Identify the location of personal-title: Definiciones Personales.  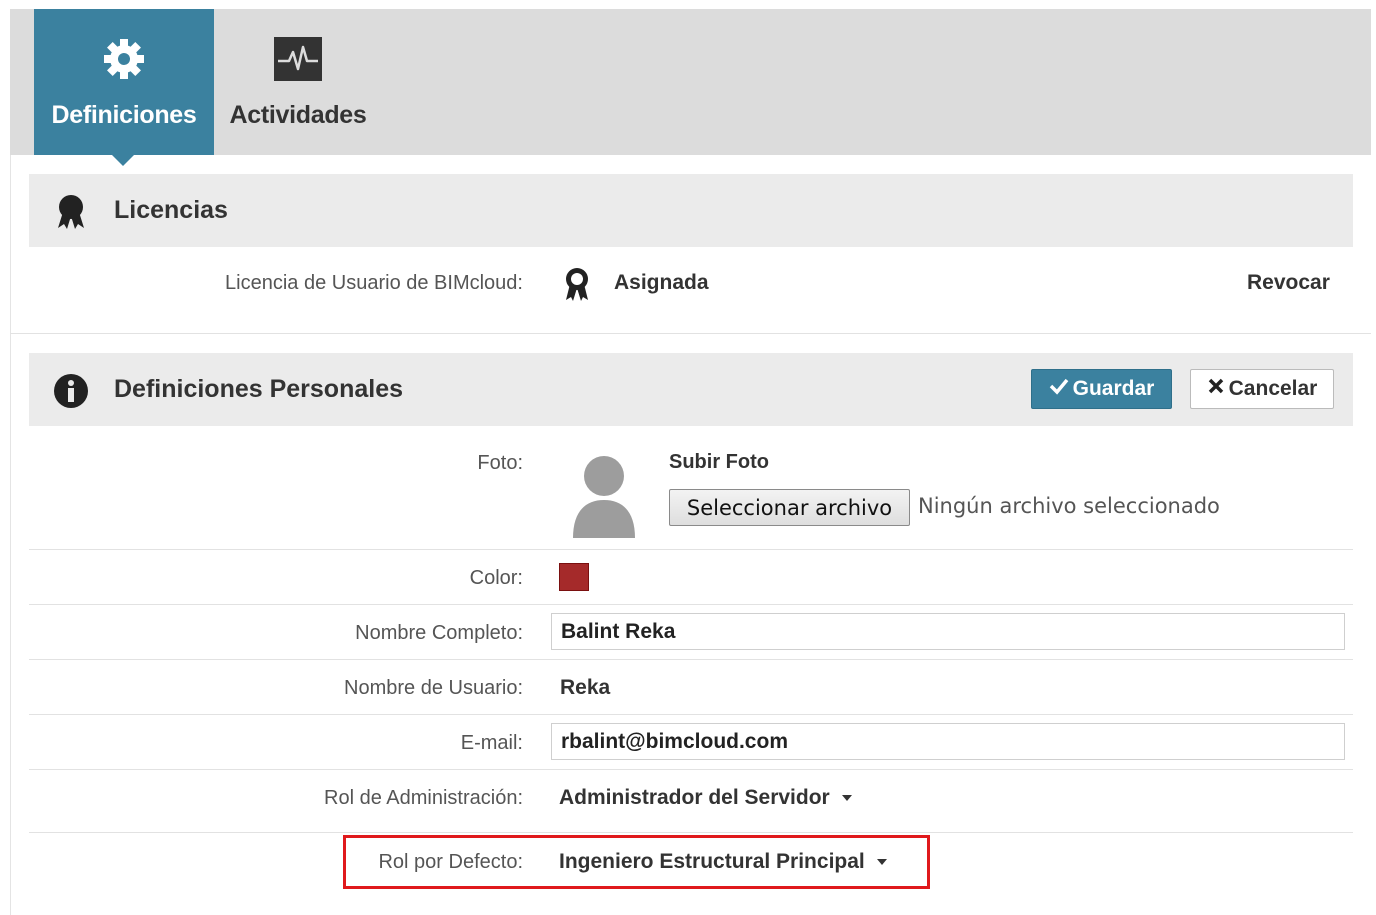
(259, 389).